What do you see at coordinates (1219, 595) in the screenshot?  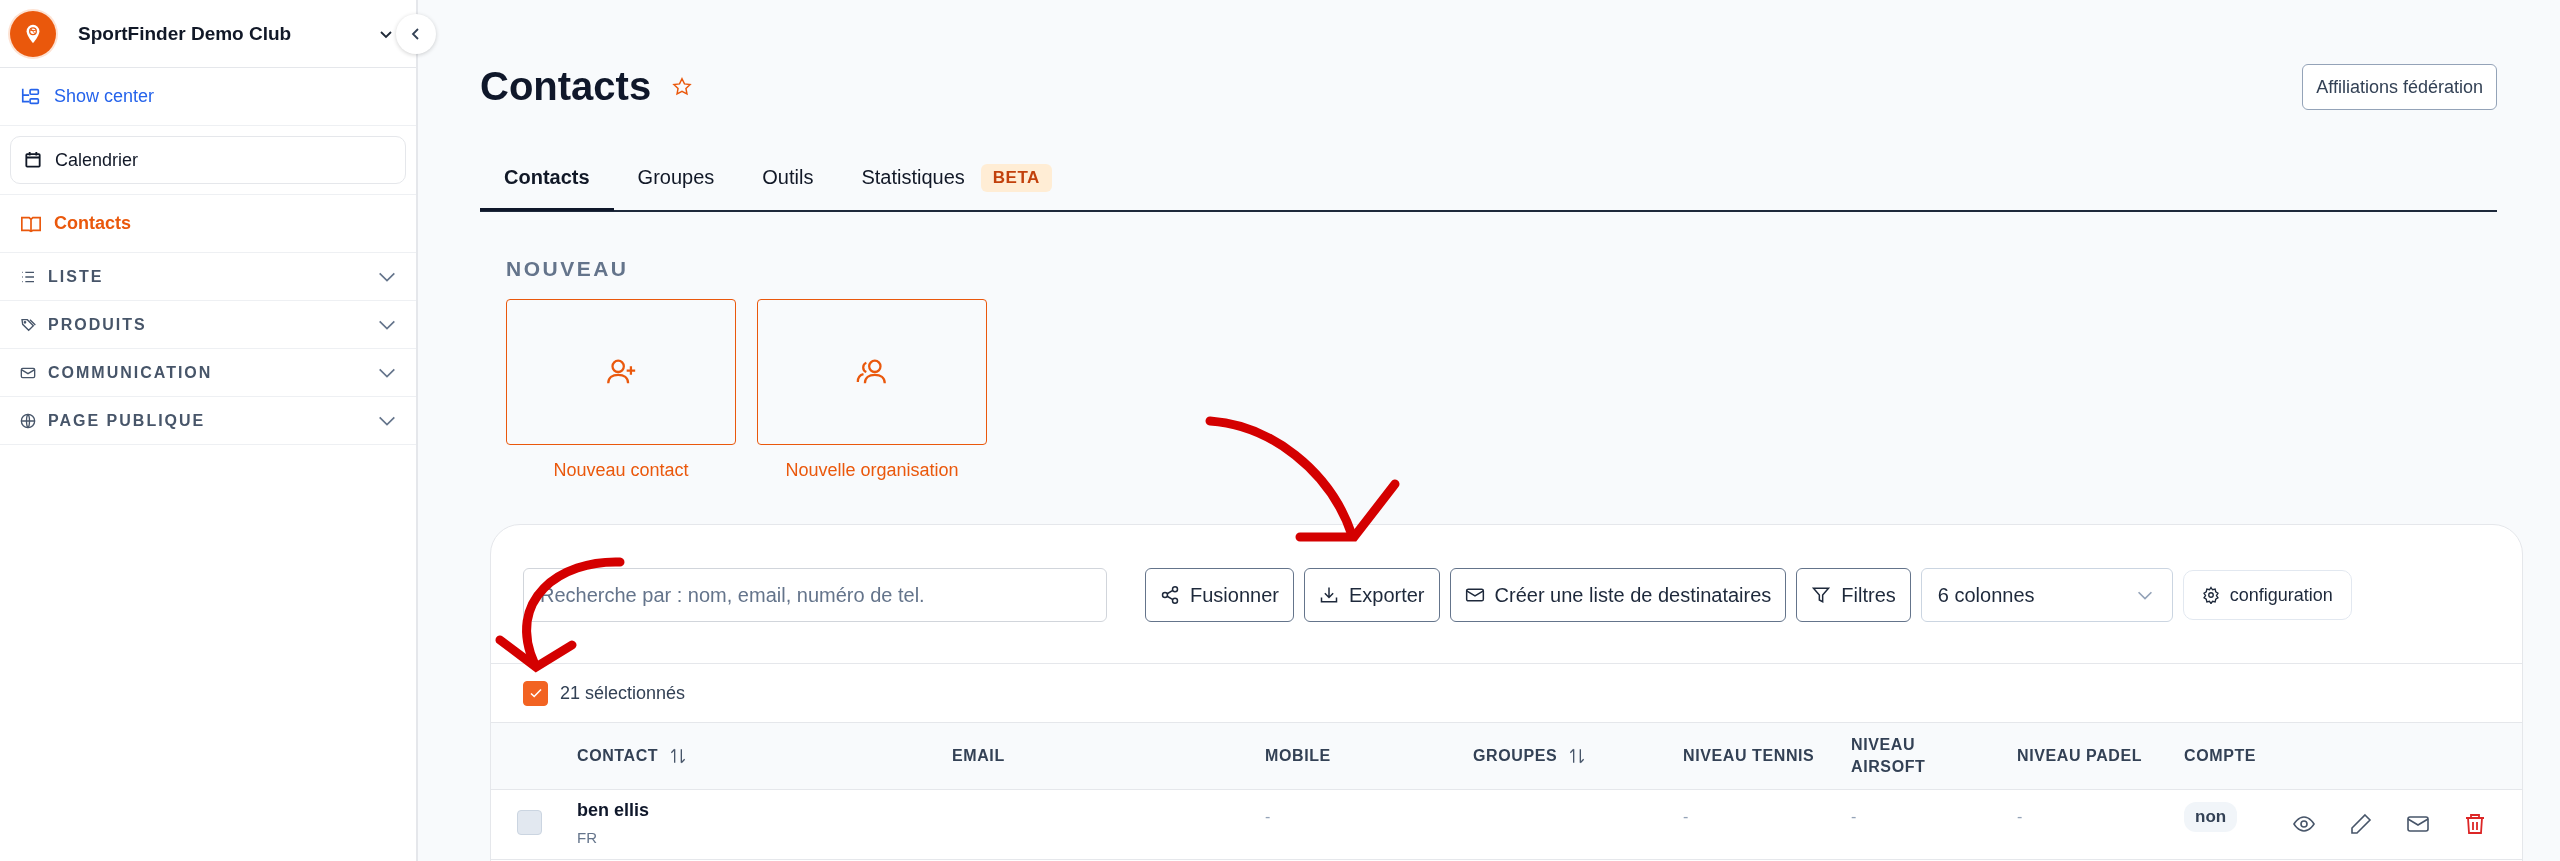 I see `toolbar-button: Fusionner` at bounding box center [1219, 595].